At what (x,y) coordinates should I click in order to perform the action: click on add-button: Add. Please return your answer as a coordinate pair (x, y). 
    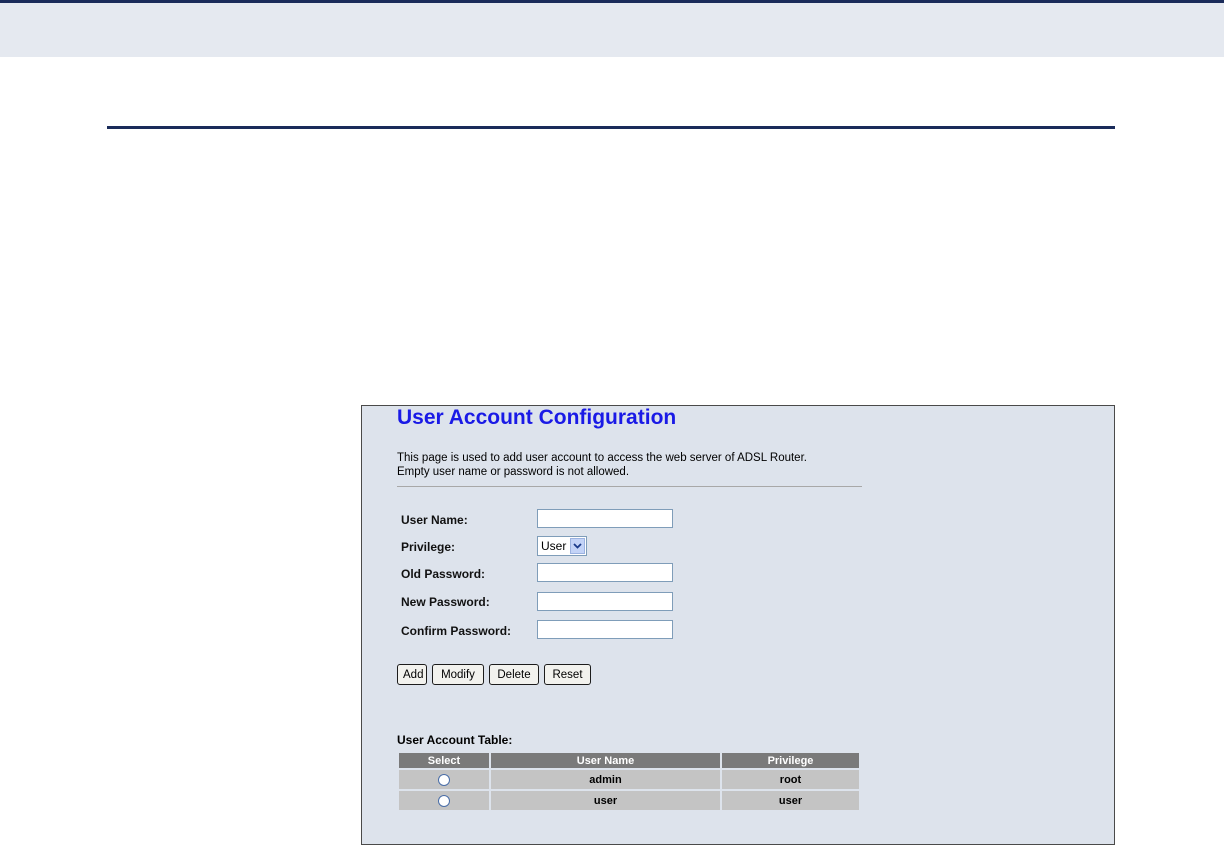
    Looking at the image, I should click on (412, 674).